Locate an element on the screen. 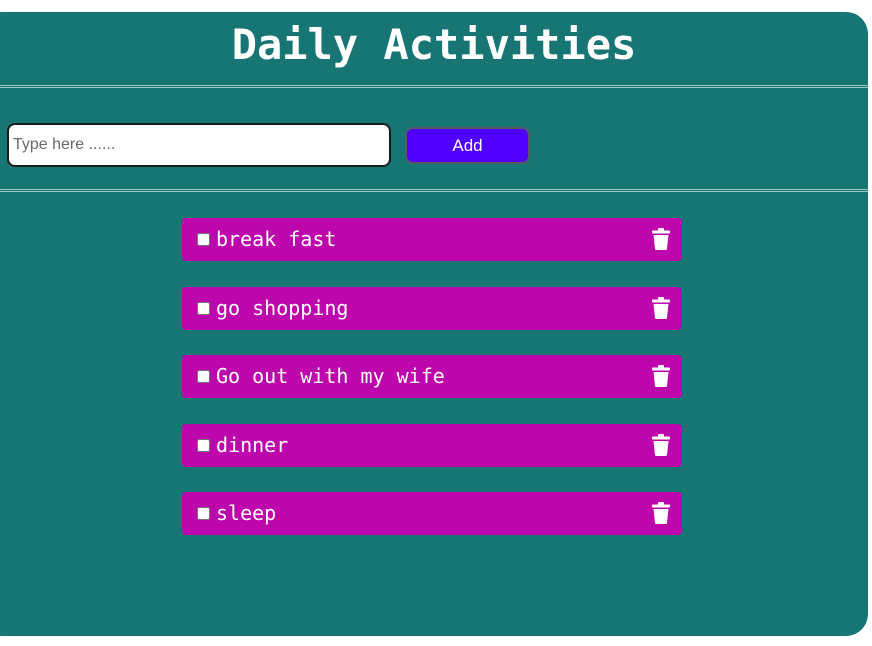  task-input is located at coordinates (199, 145).